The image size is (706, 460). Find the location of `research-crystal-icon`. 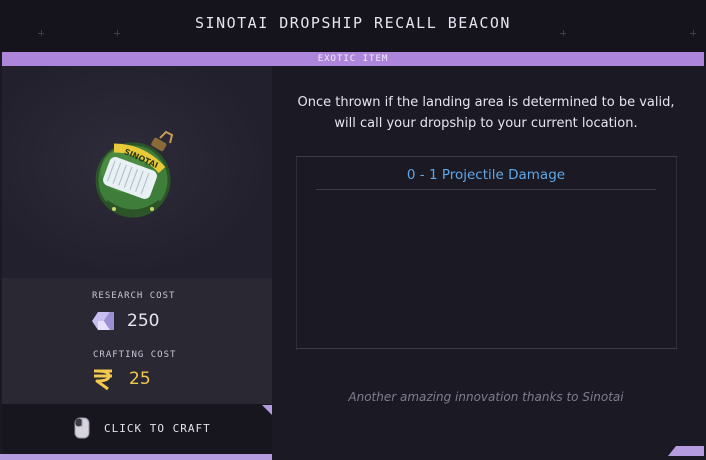

research-crystal-icon is located at coordinates (103, 321).